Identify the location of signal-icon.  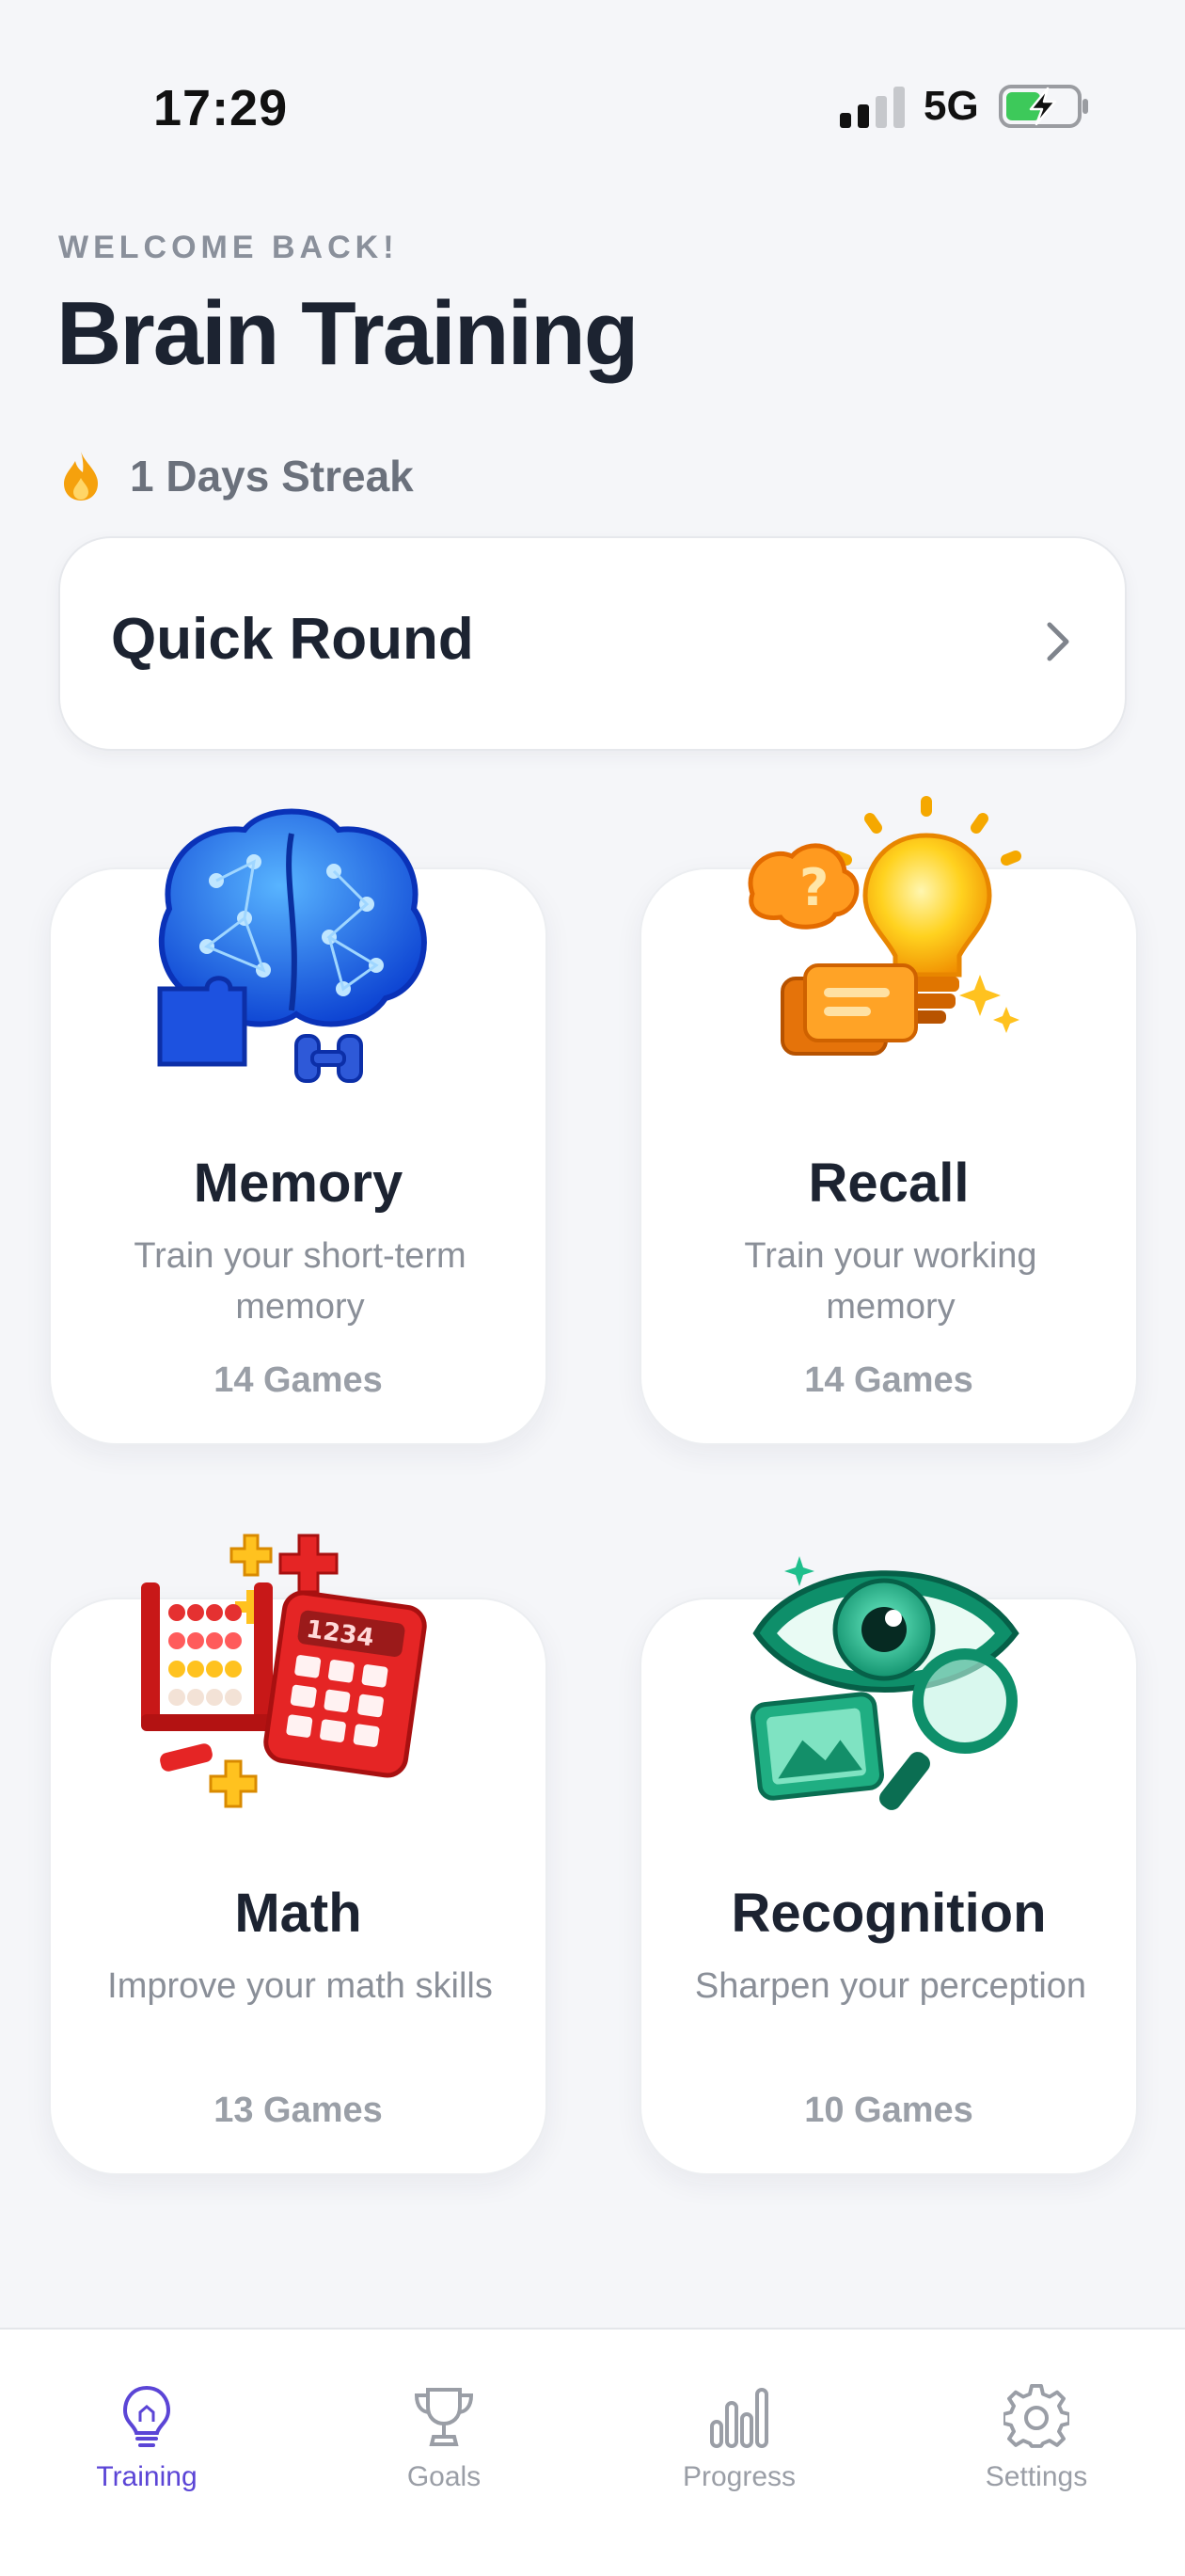
(872, 108).